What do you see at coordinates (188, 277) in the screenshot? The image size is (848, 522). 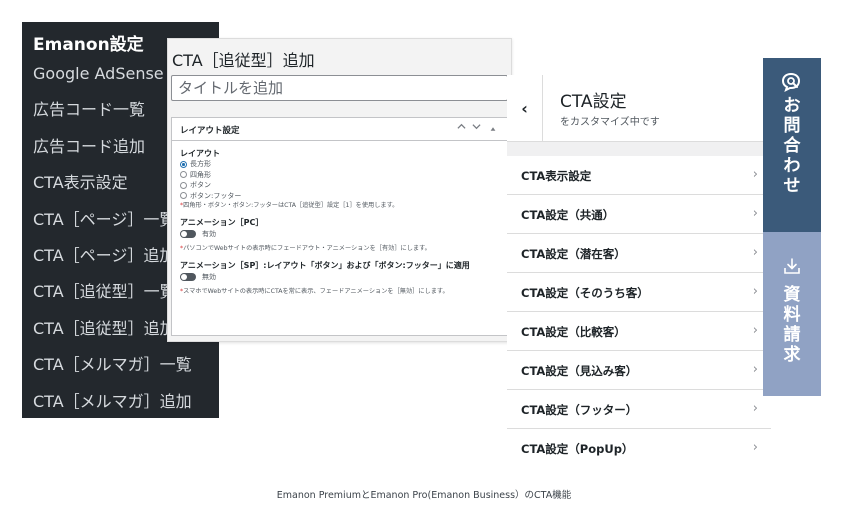 I see `animation-sp-toggle` at bounding box center [188, 277].